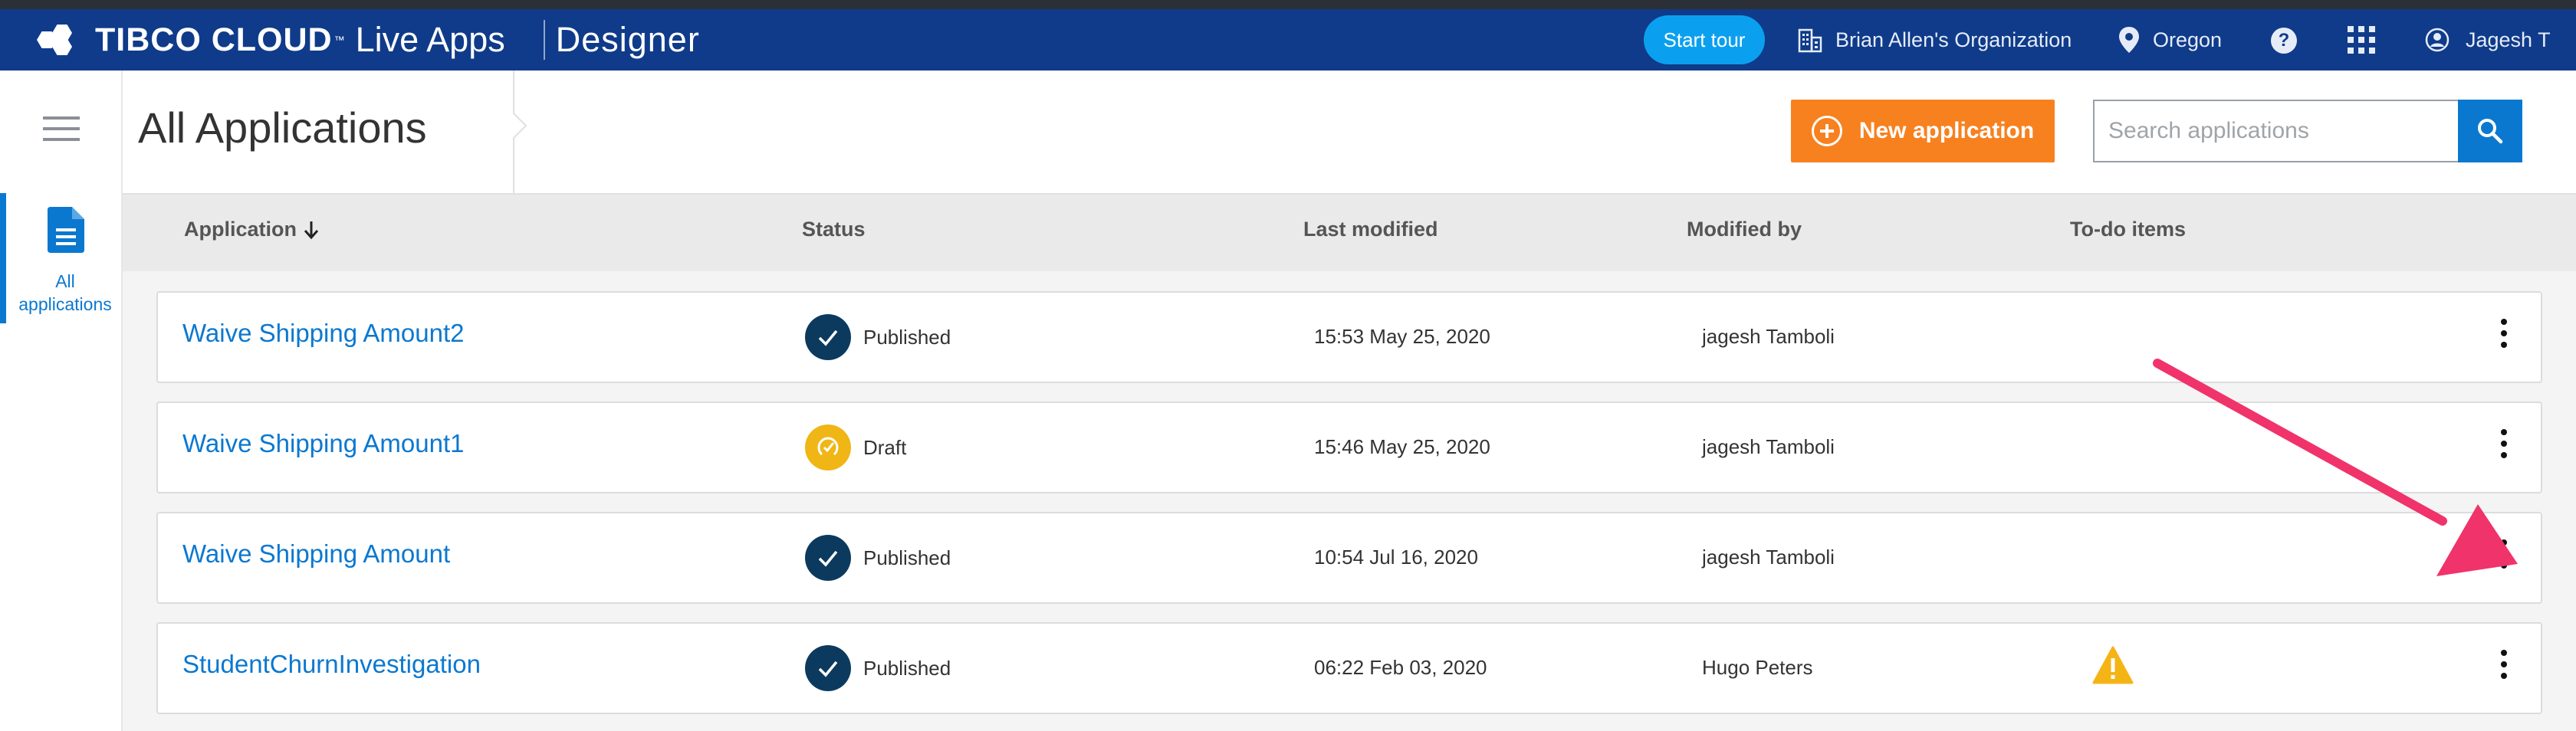 This screenshot has height=731, width=2576. Describe the element at coordinates (2112, 667) in the screenshot. I see `todo-warning-icon` at that location.